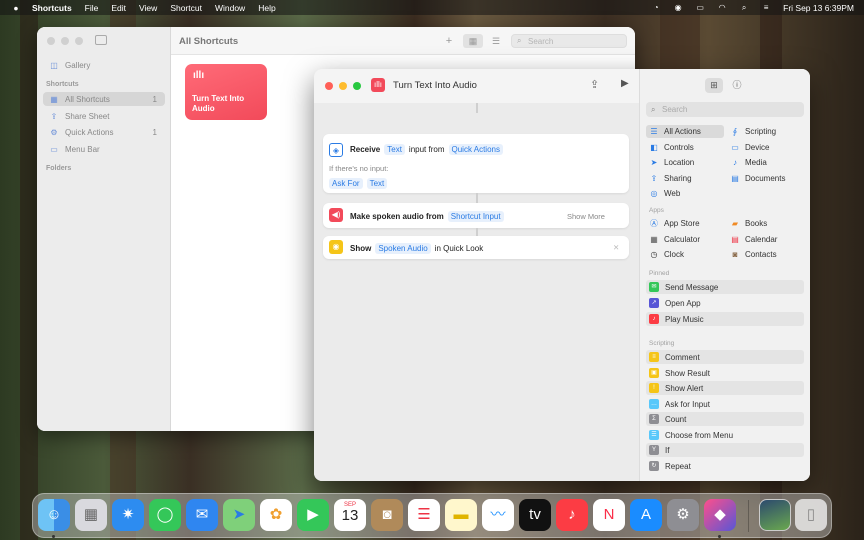 The image size is (864, 540). I want to click on dock-maps-icon: ➤, so click(239, 515).